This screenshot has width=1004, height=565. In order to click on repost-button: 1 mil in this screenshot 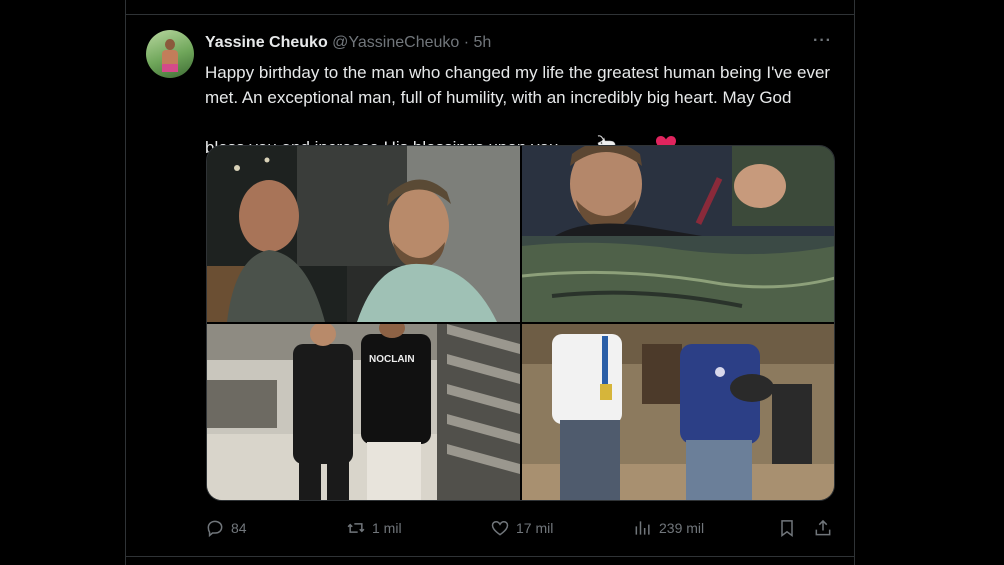, I will do `click(374, 528)`.